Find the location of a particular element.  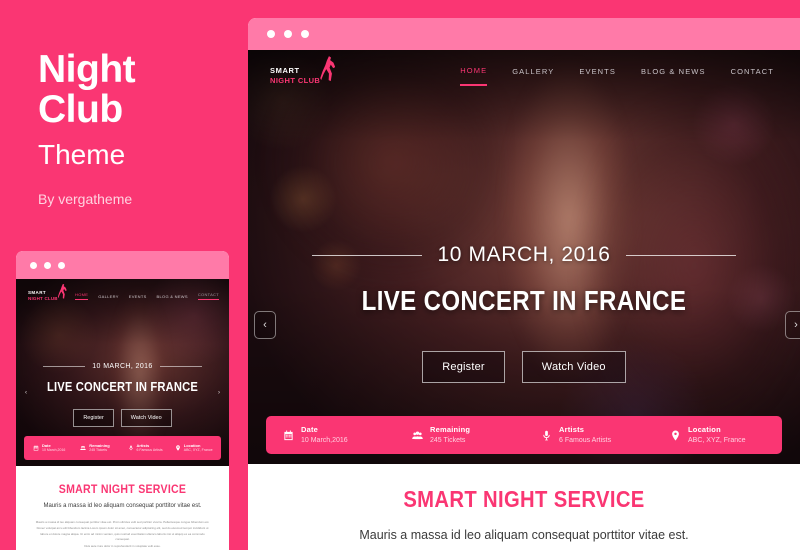

mini-info-text-remaining: Remaining 245 Tickets is located at coordinates (99, 447).